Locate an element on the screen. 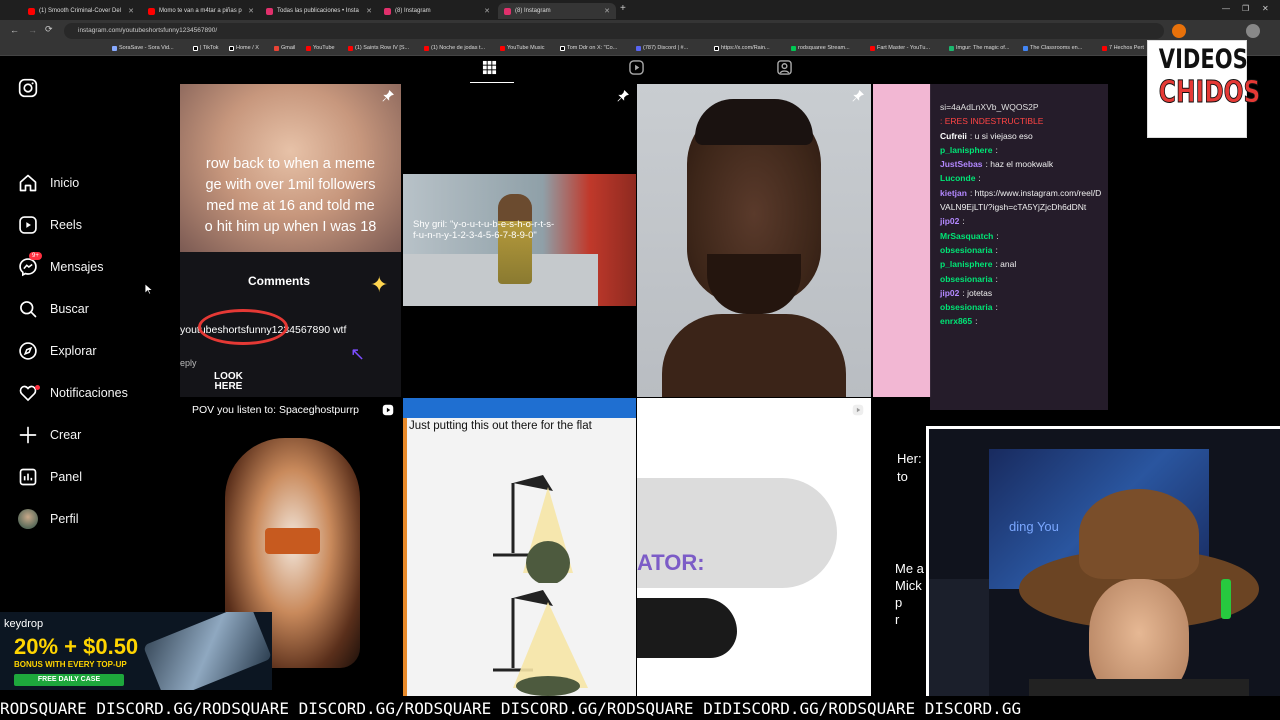 This screenshot has width=1280, height=720. chat-message: si=4aAdLnXVb_WQOS2P is located at coordinates (1021, 107).